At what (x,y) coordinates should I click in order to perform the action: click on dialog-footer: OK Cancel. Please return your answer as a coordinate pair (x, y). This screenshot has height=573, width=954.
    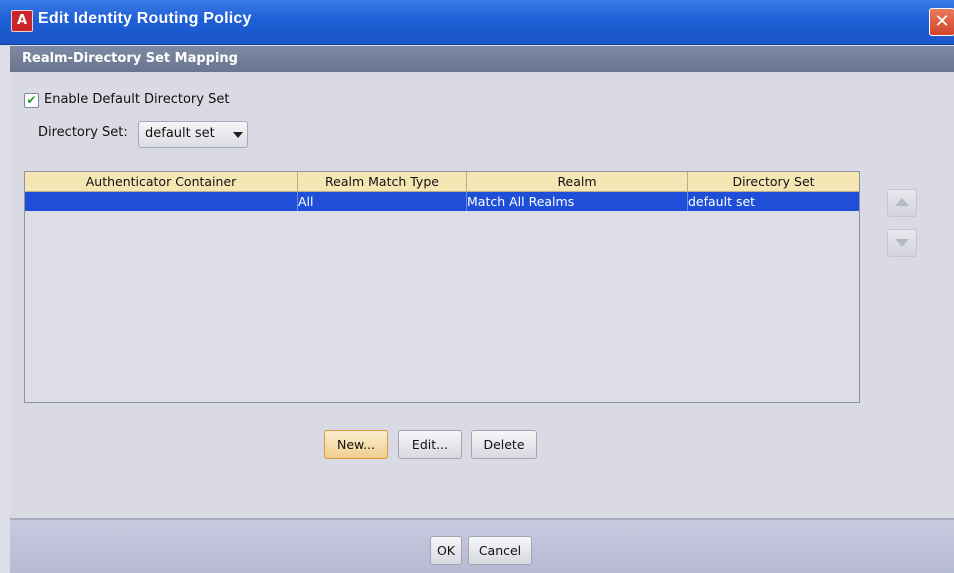
    Looking at the image, I should click on (482, 546).